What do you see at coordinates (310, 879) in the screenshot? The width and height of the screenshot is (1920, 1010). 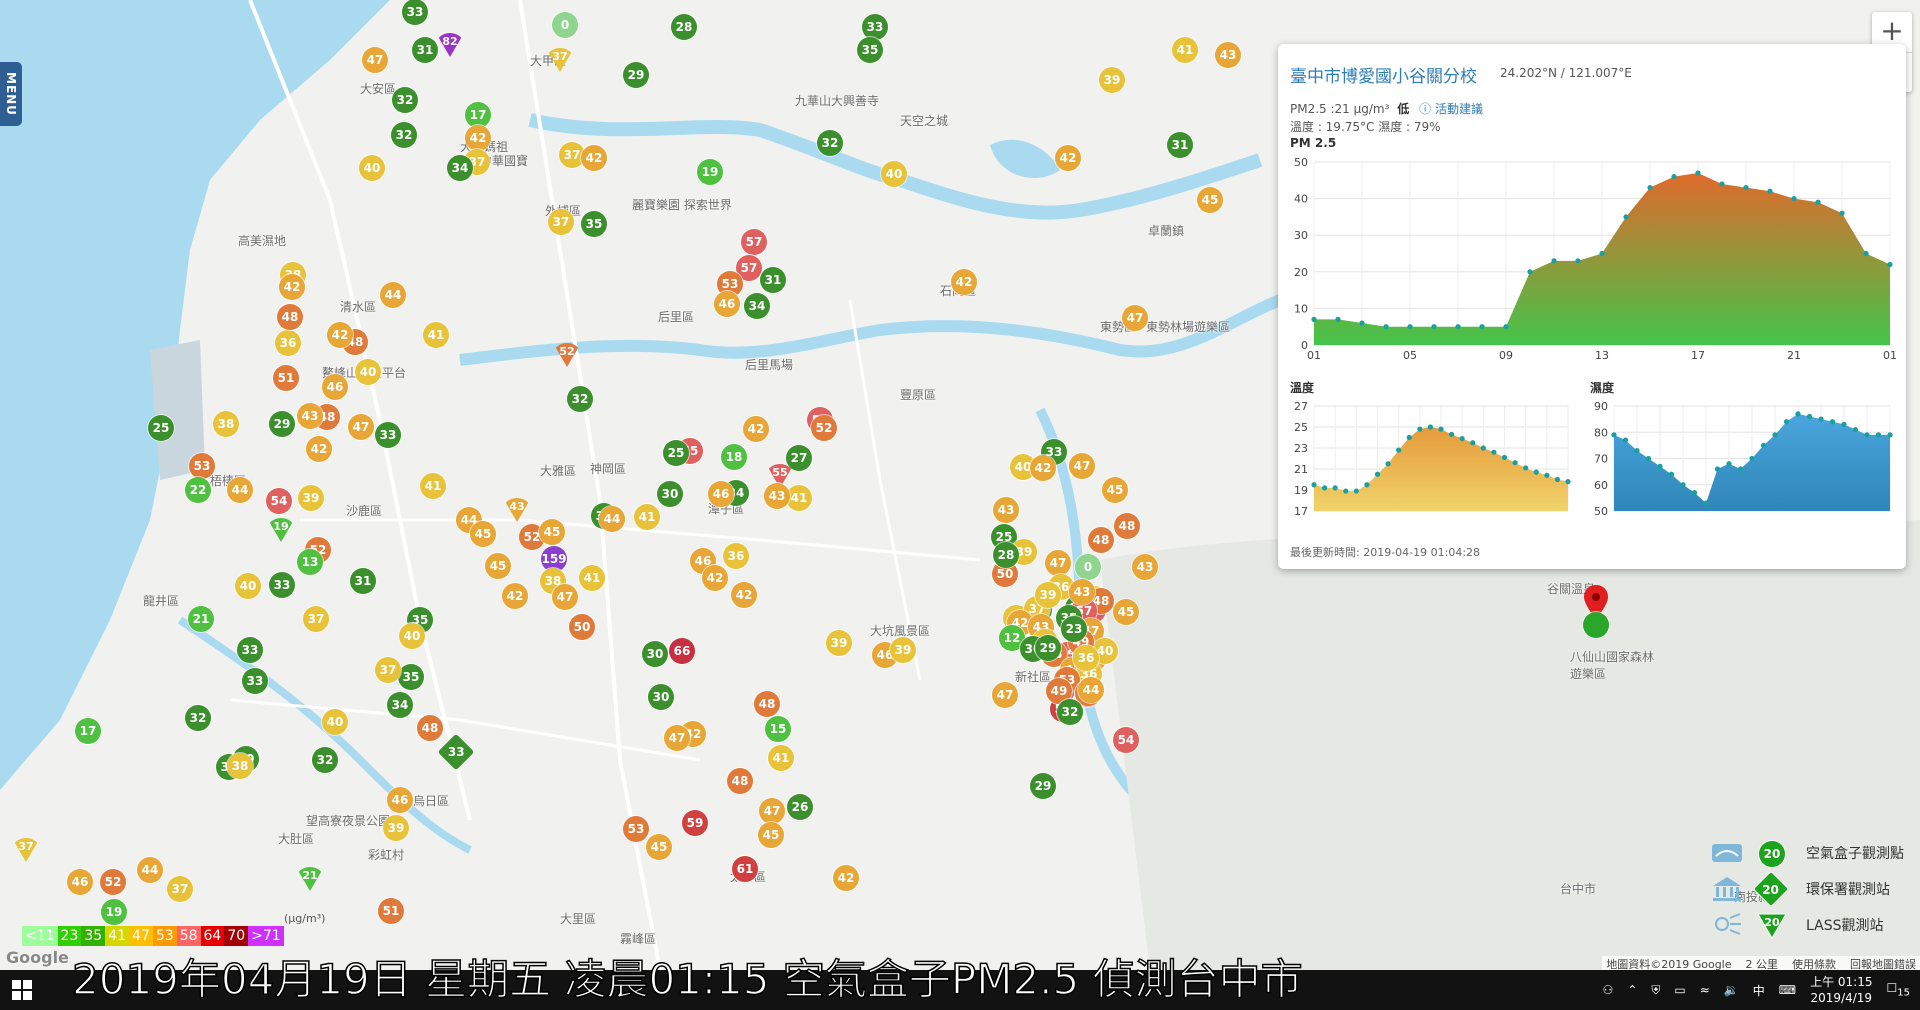 I see `station-marker: 21` at bounding box center [310, 879].